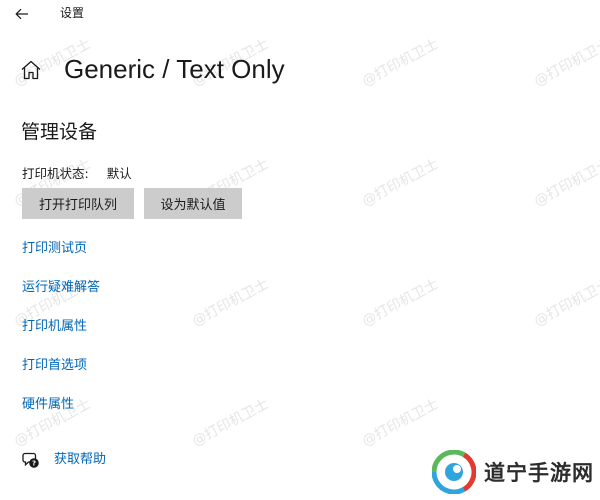 The image size is (600, 500). I want to click on set-as-default-button: 设为默认值, so click(193, 203).